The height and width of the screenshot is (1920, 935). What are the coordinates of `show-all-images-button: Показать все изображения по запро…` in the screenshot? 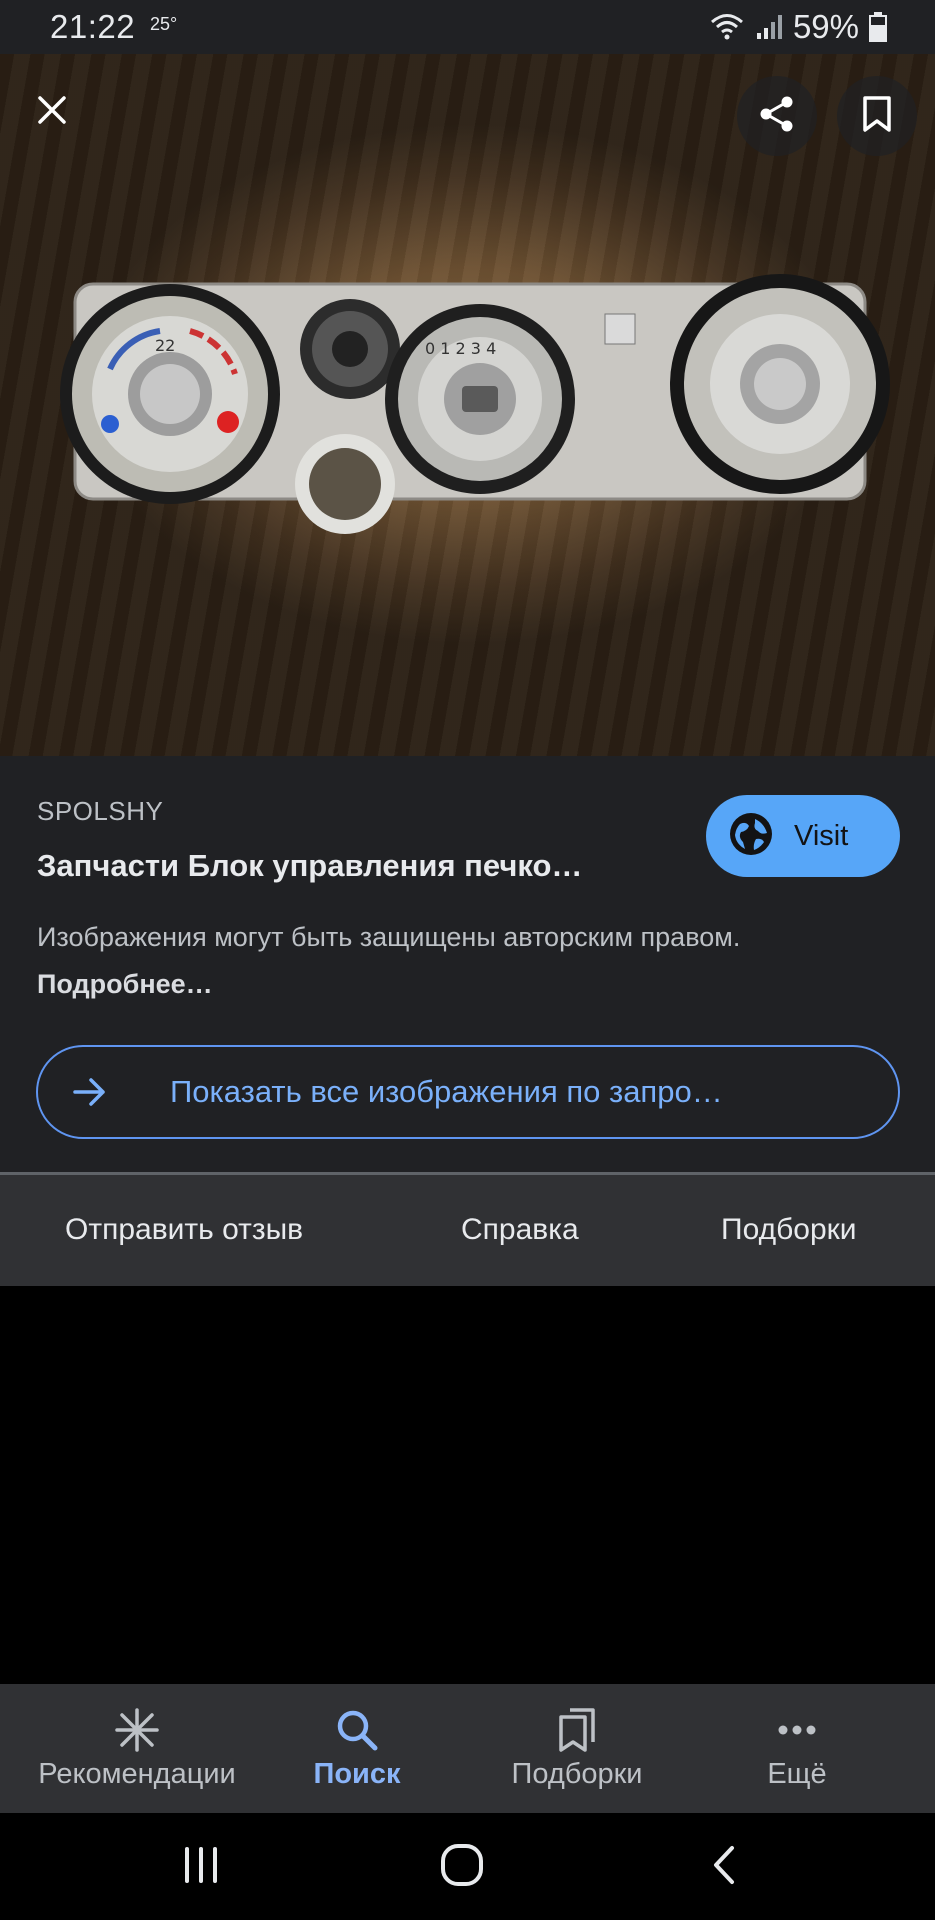 It's located at (468, 1092).